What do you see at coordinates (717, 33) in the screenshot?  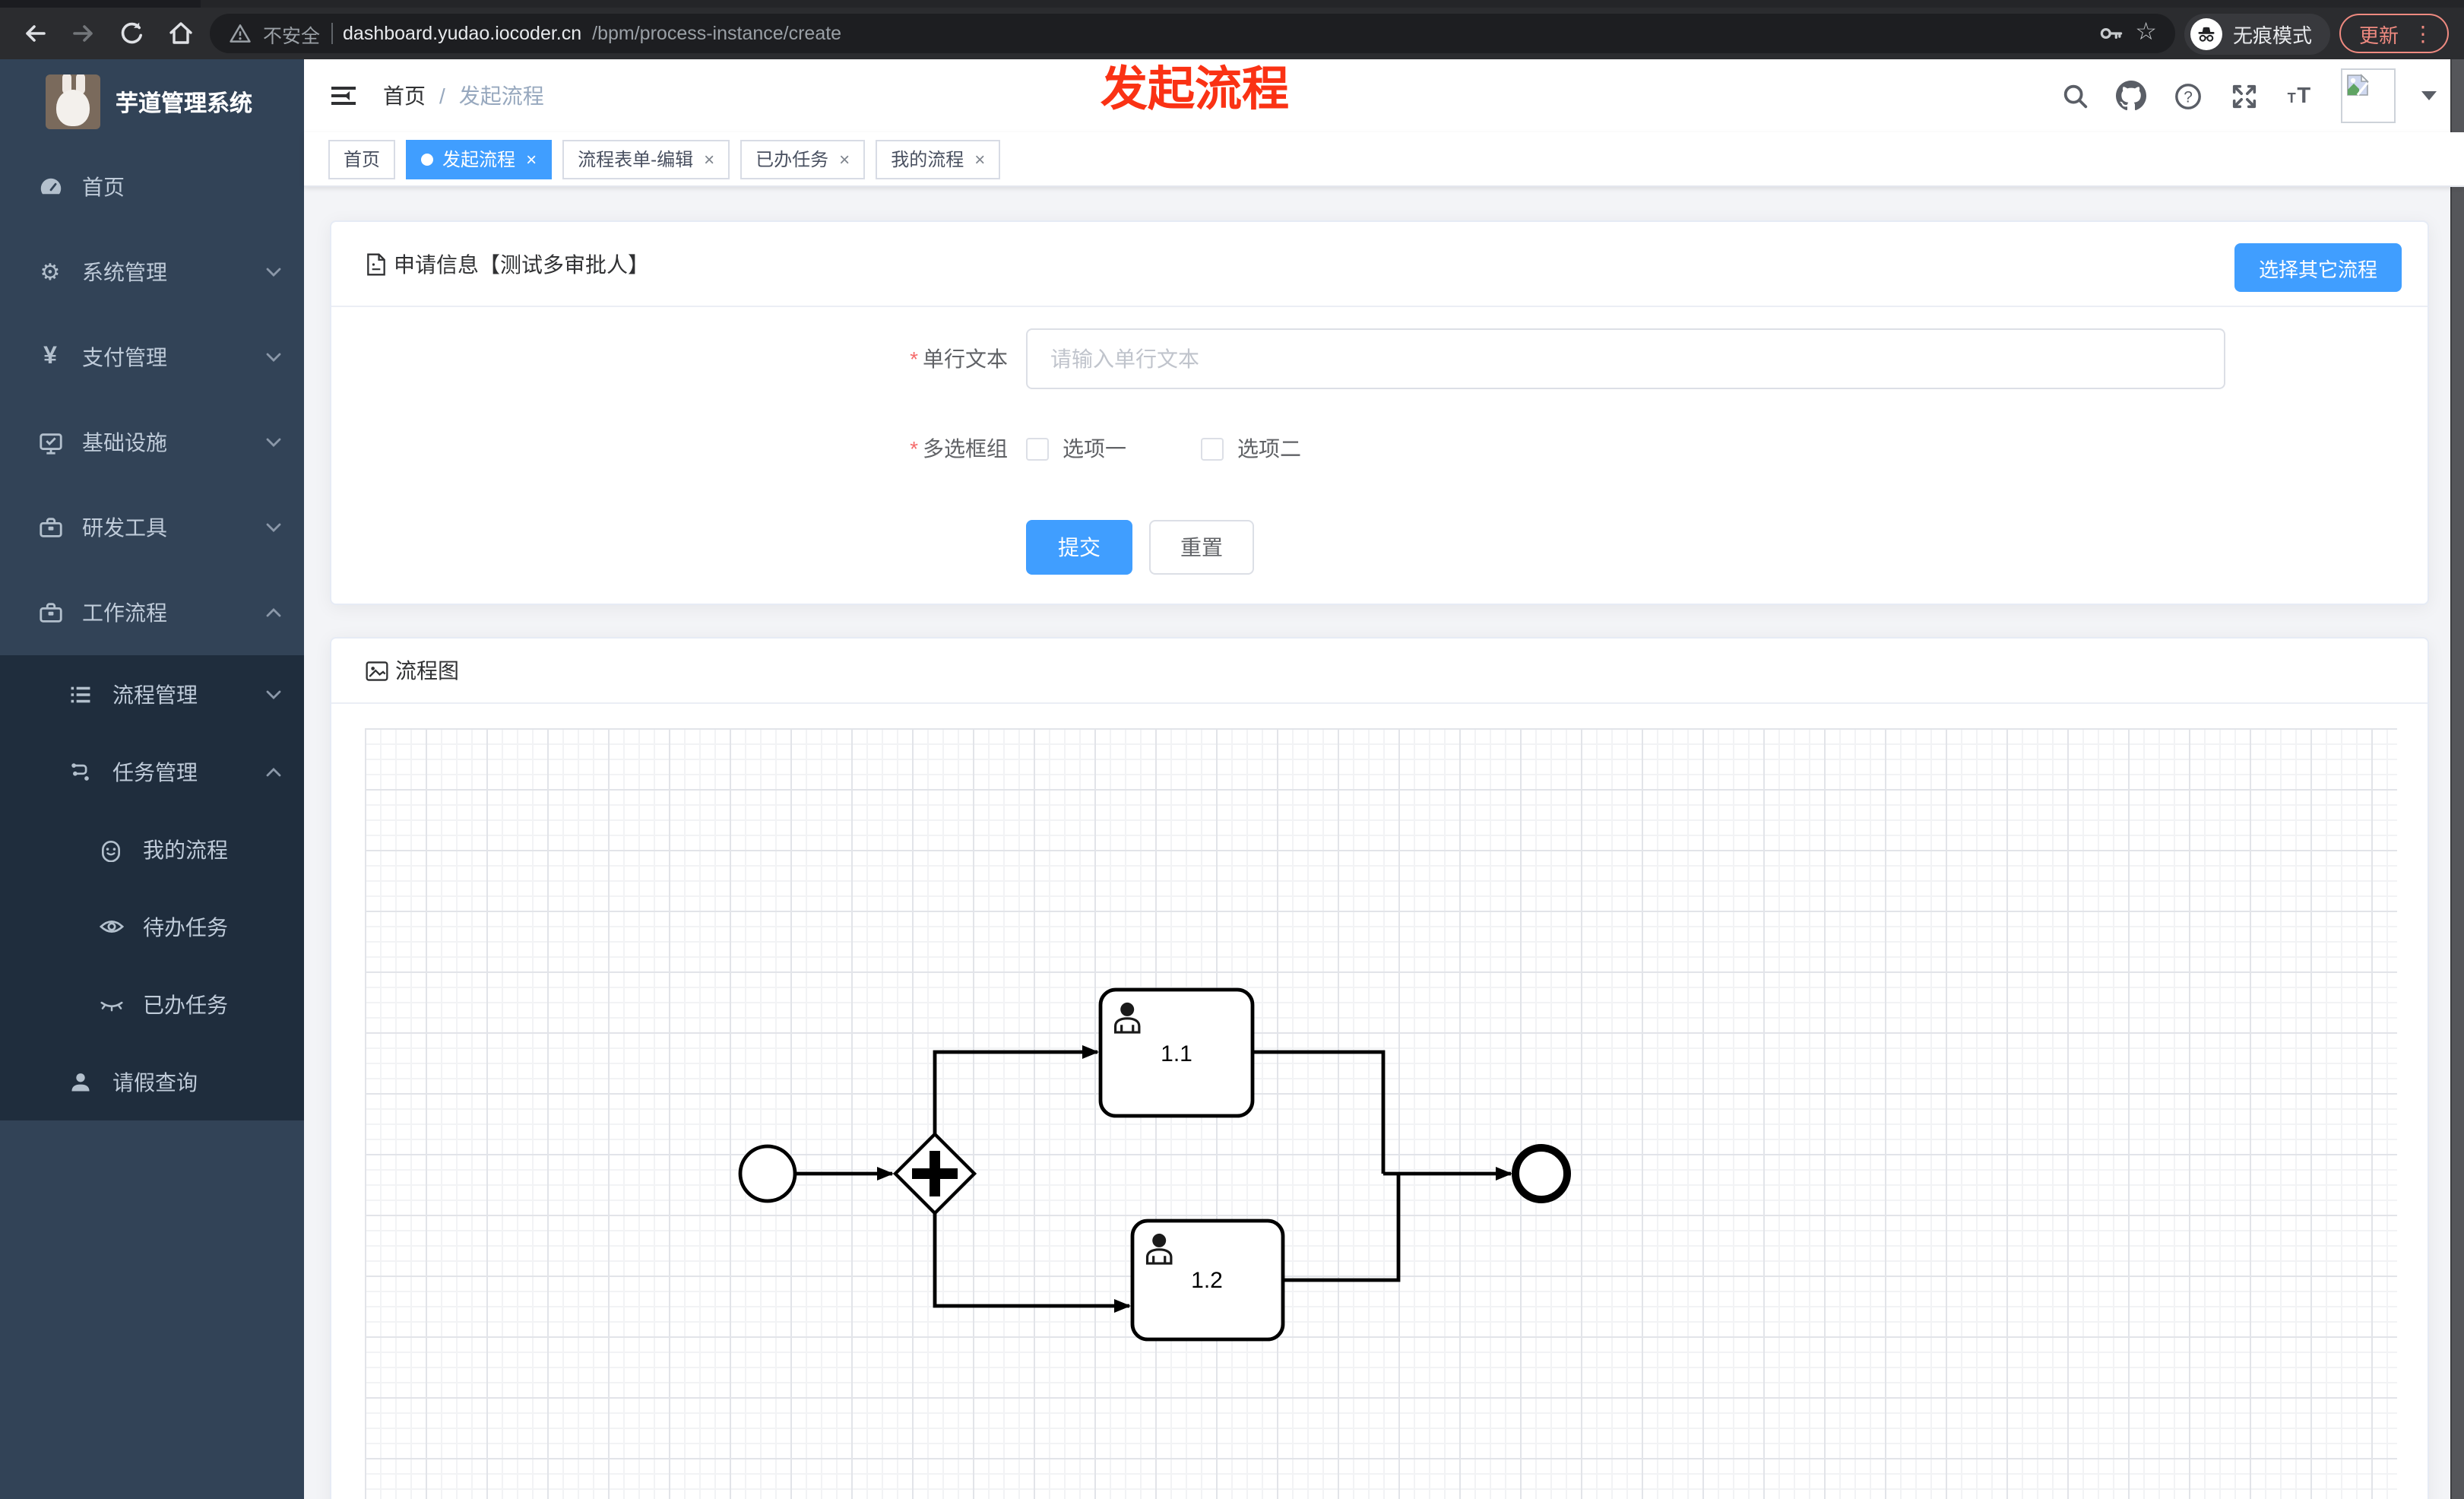 I see `url-path: /bpm/process-instance/create` at bounding box center [717, 33].